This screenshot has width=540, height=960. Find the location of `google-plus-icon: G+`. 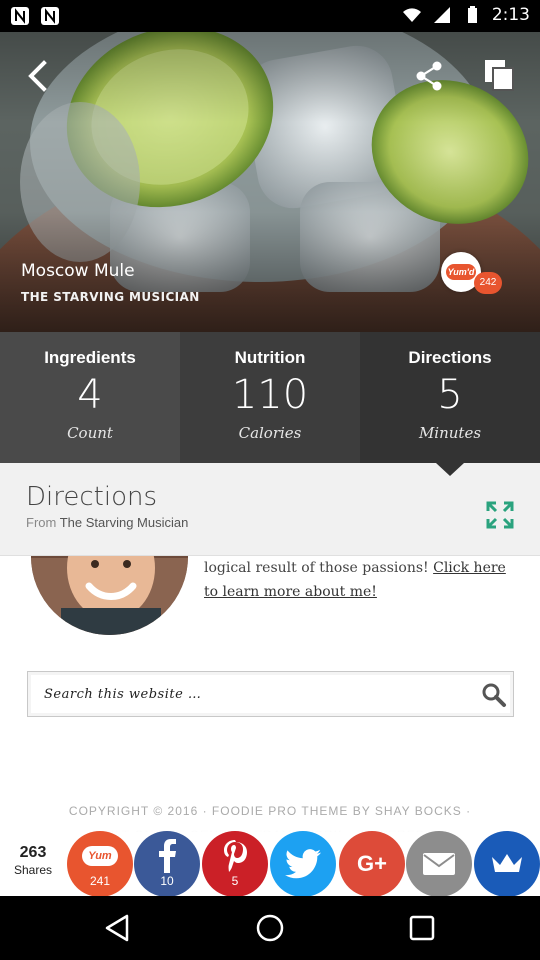

google-plus-icon: G+ is located at coordinates (372, 863).